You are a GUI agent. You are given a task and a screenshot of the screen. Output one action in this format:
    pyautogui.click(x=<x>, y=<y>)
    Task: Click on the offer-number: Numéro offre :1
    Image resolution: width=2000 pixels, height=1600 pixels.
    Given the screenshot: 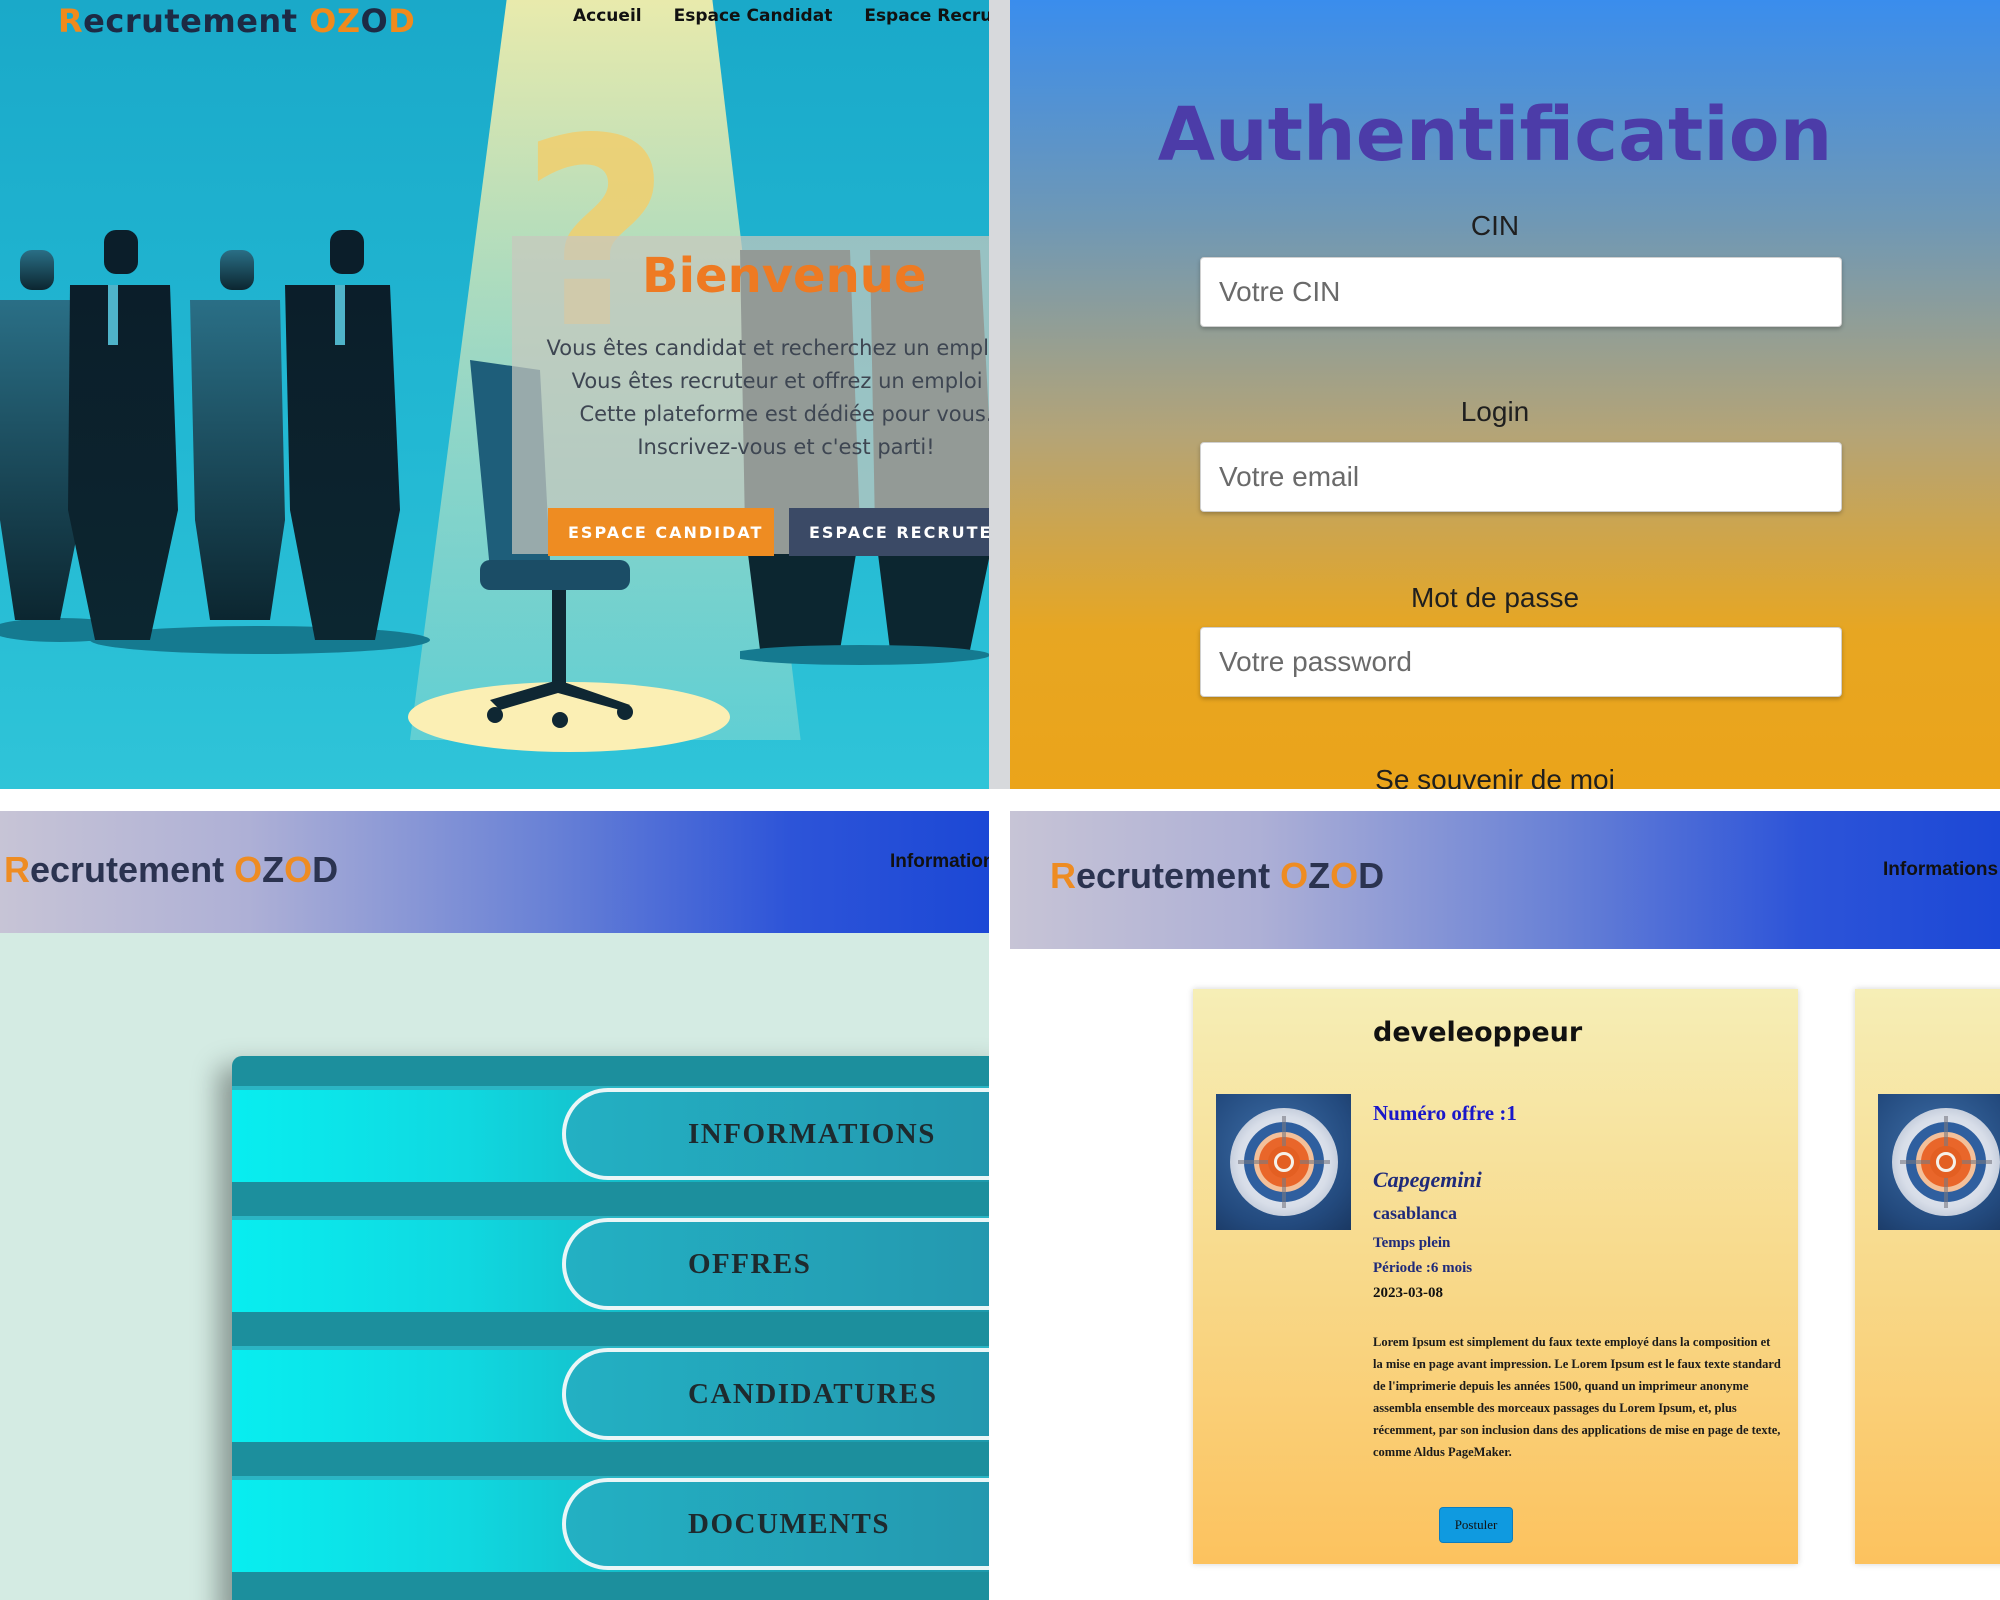 What is the action you would take?
    pyautogui.click(x=1445, y=1113)
    